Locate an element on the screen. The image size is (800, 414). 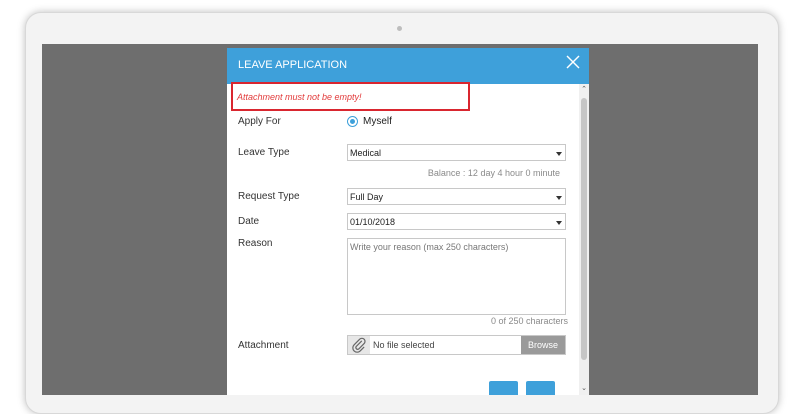
attachment-file-text: No file selected is located at coordinates (404, 345).